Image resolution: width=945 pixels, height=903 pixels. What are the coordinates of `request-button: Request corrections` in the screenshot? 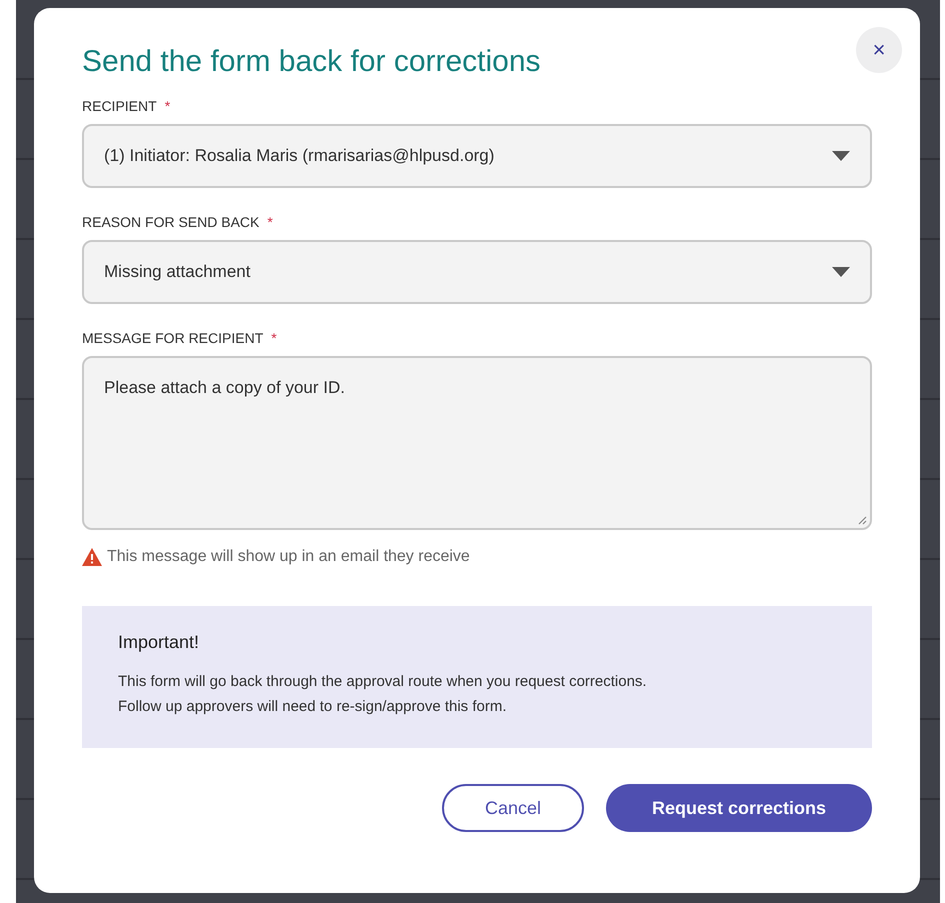 It's located at (739, 808).